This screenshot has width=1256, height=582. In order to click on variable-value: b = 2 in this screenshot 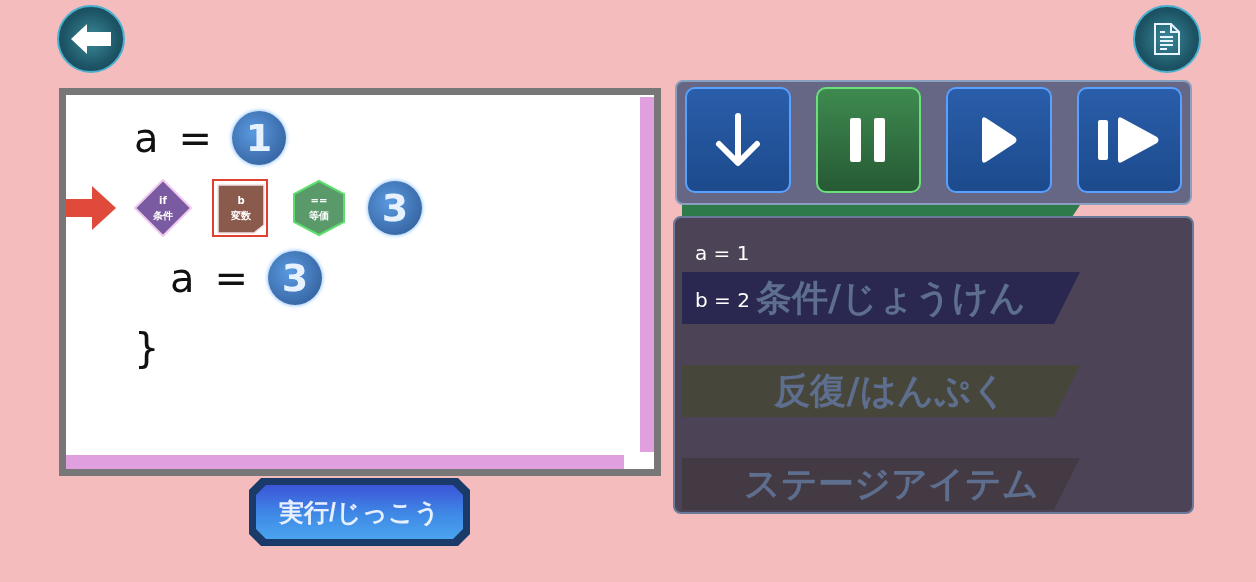, I will do `click(722, 300)`.